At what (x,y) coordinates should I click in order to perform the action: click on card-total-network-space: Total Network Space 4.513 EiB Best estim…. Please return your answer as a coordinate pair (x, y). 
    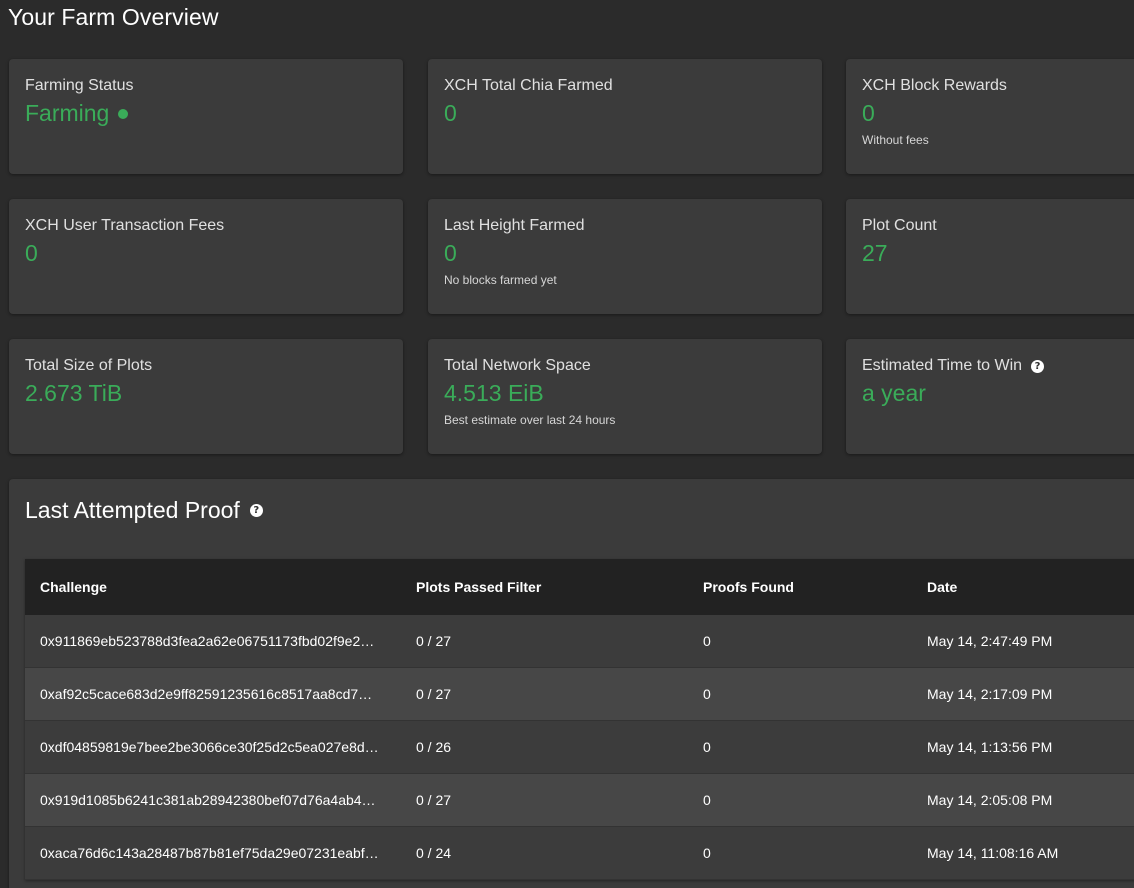
    Looking at the image, I should click on (625, 396).